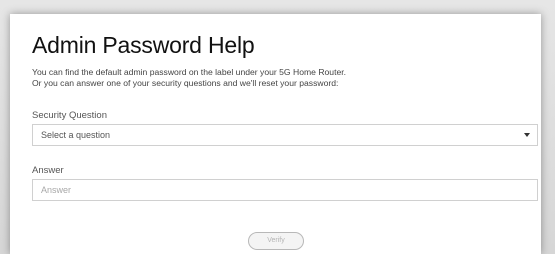  Describe the element at coordinates (48, 170) in the screenshot. I see `answer-label: Answer` at that location.